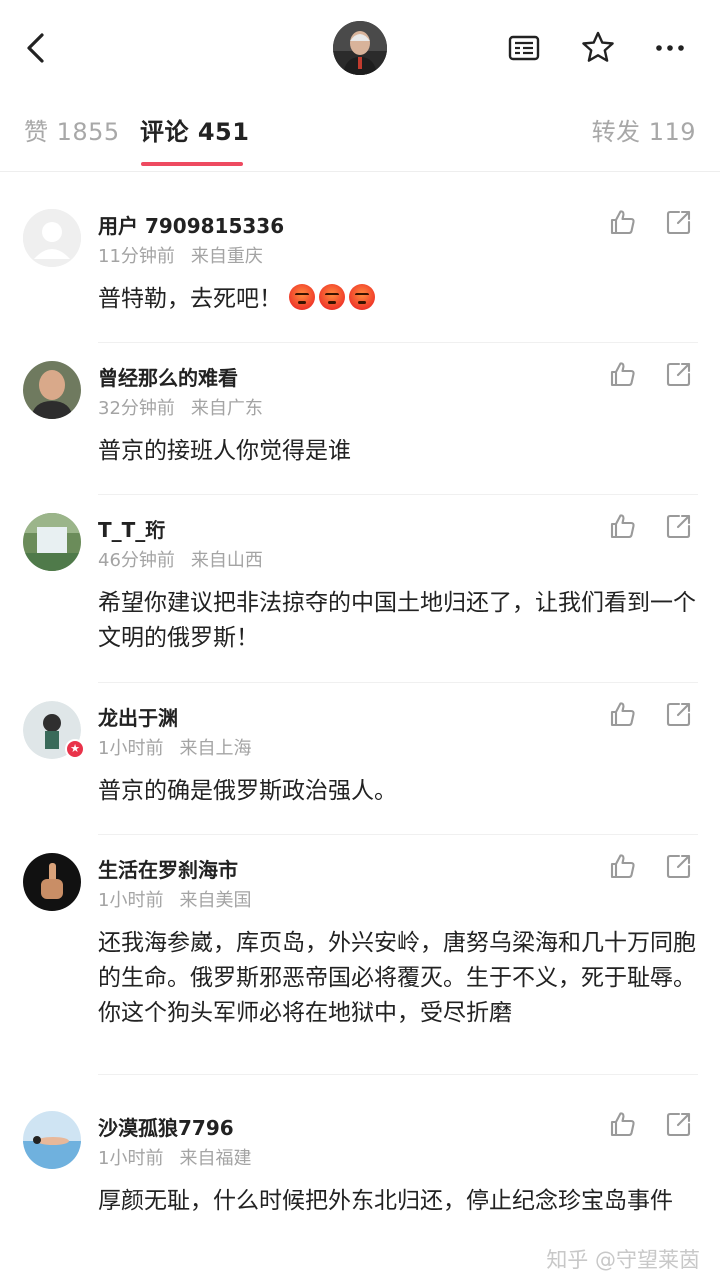 The height and width of the screenshot is (1287, 720). Describe the element at coordinates (138, 716) in the screenshot. I see `comment-username: 龙出于渊` at that location.